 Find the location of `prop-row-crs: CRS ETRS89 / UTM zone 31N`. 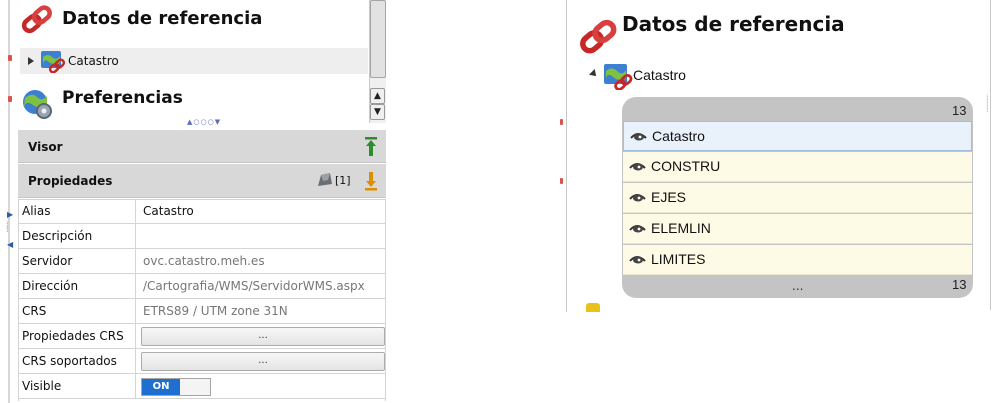

prop-row-crs: CRS ETRS89 / UTM zone 31N is located at coordinates (202, 311).